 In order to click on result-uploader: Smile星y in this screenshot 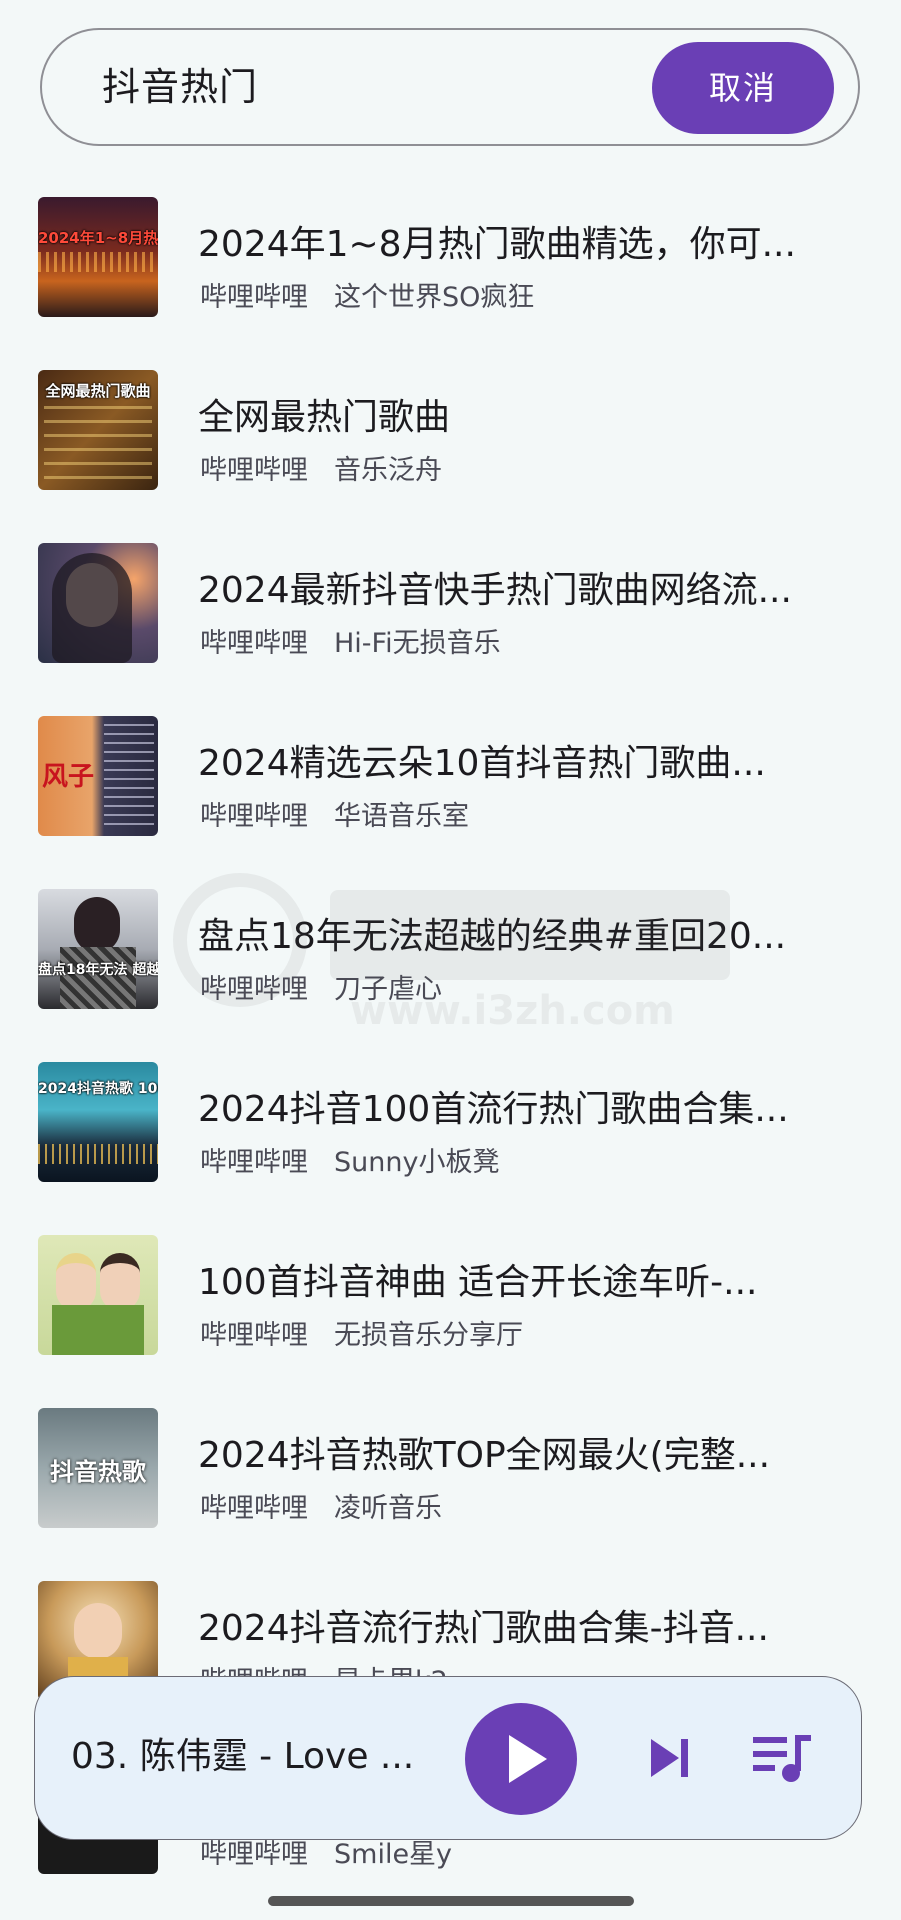, I will do `click(393, 1854)`.